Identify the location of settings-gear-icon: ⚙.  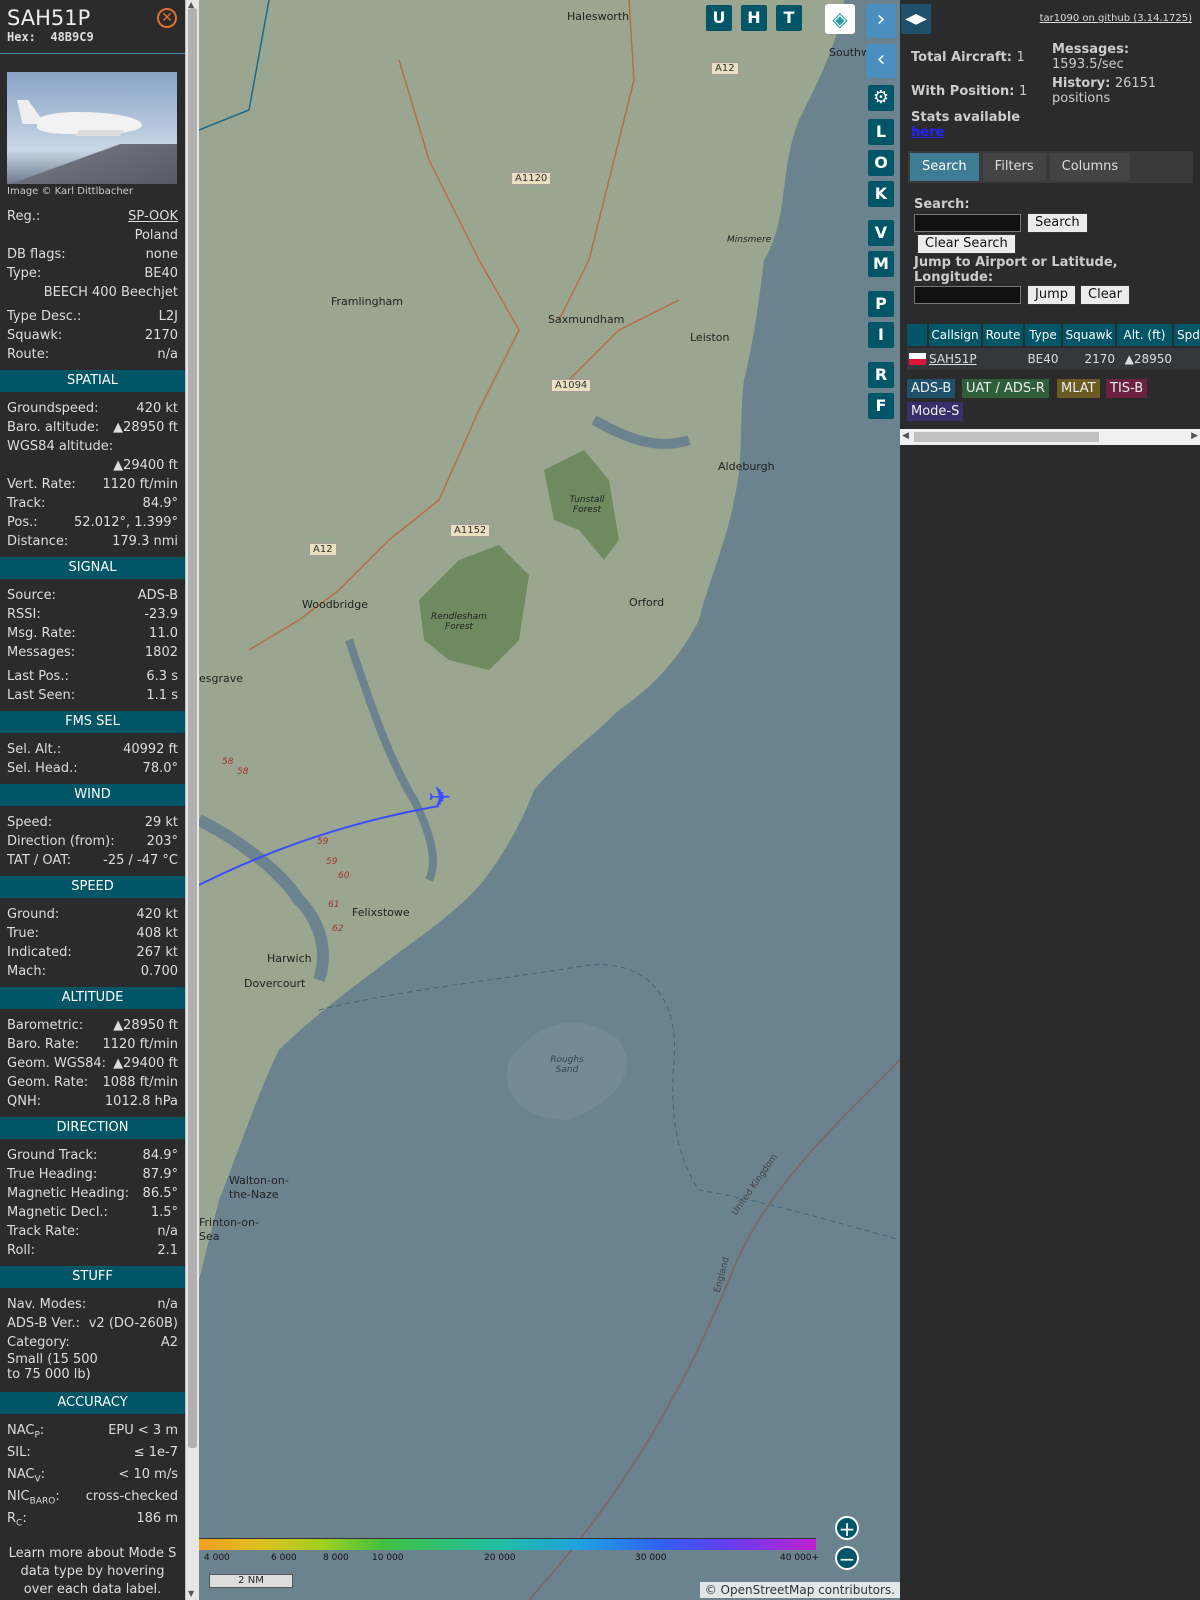
(881, 98).